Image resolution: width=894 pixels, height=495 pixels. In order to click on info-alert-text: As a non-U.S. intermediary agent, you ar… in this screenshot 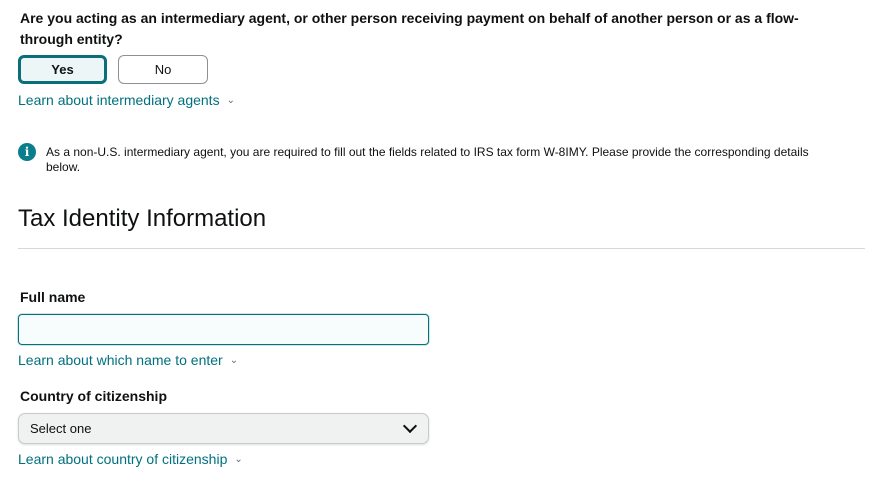, I will do `click(427, 159)`.